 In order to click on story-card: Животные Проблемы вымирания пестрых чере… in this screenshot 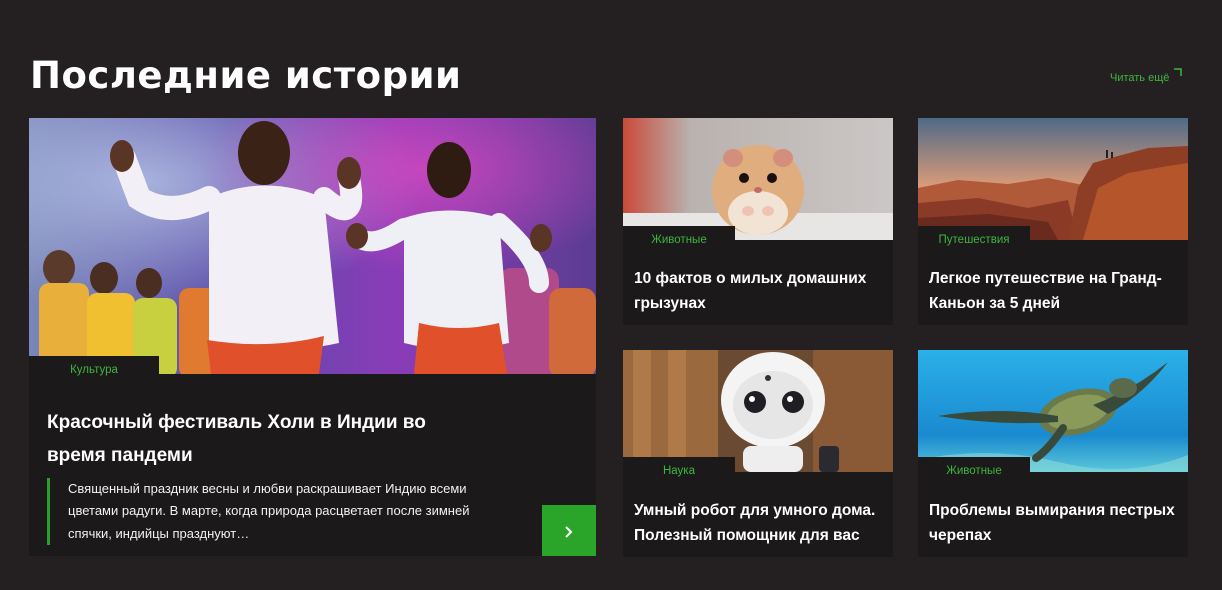, I will do `click(1053, 453)`.